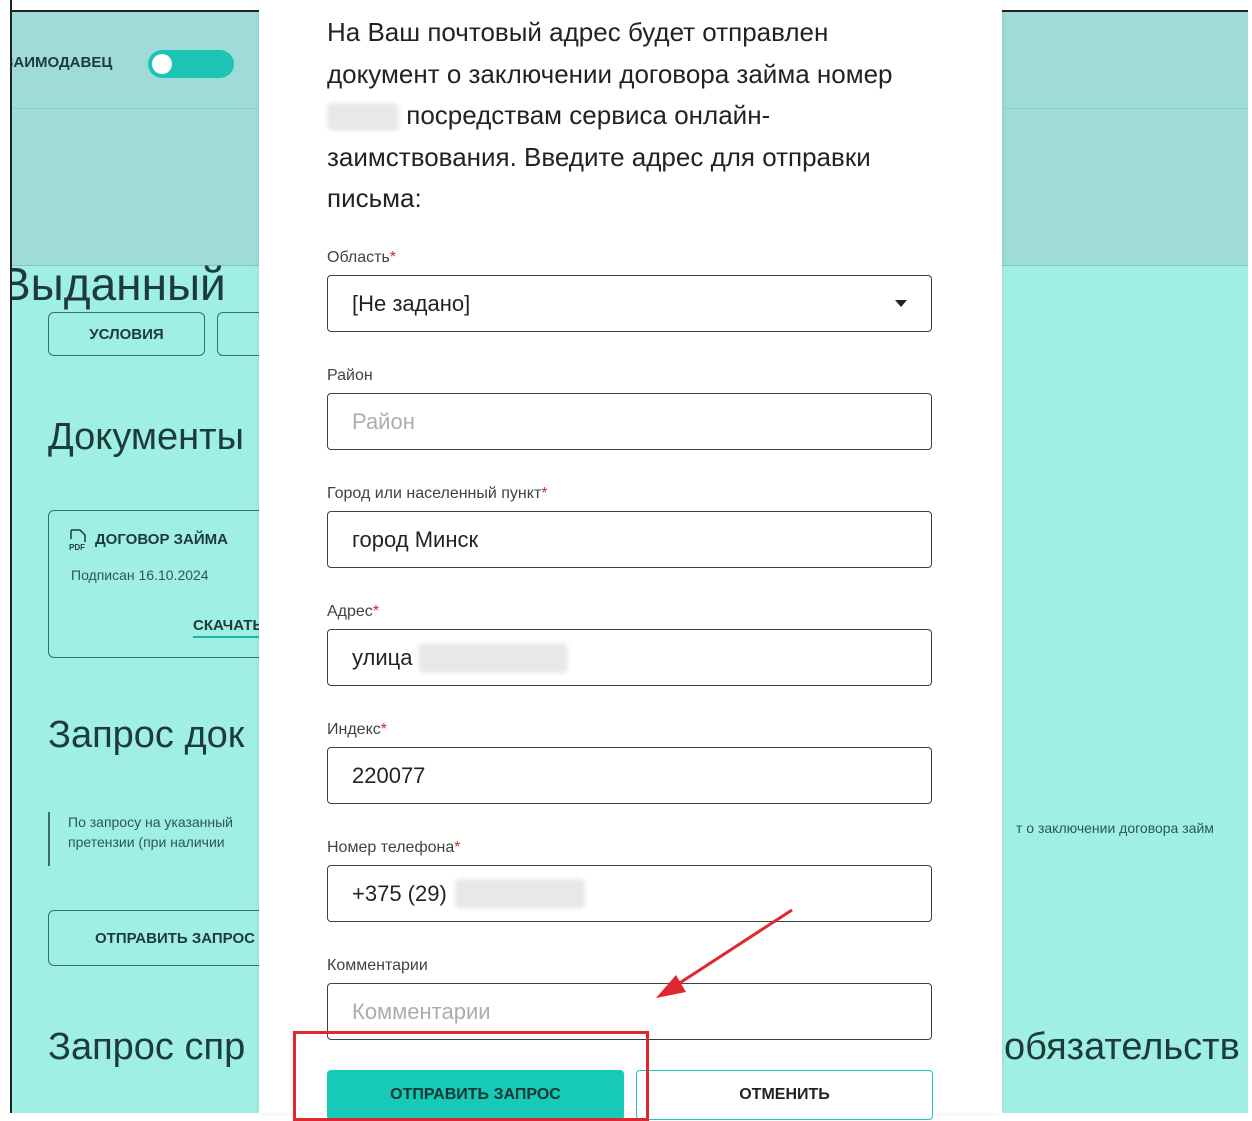 The height and width of the screenshot is (1121, 1252). I want to click on redacted-contract-number, so click(363, 117).